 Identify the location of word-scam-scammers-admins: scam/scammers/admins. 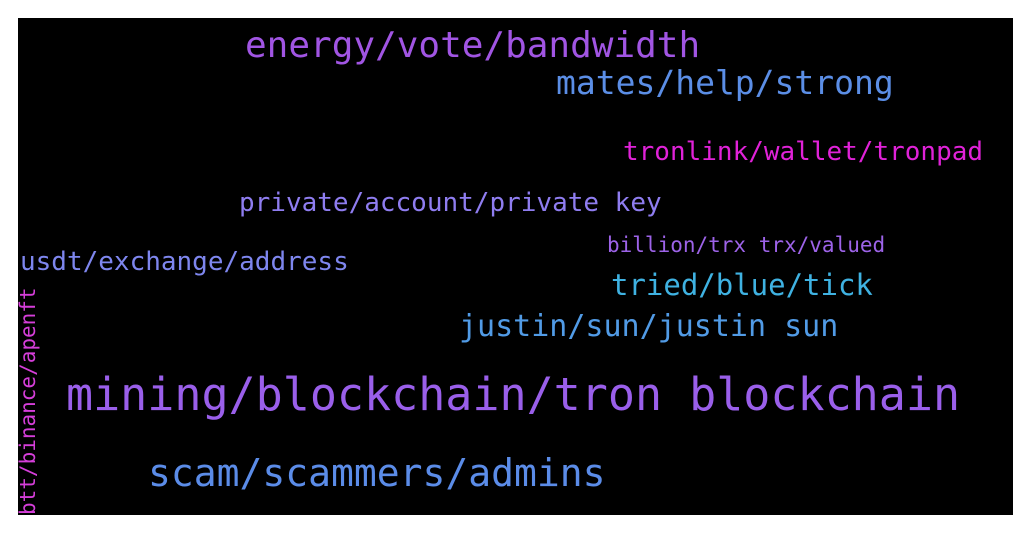
(377, 473).